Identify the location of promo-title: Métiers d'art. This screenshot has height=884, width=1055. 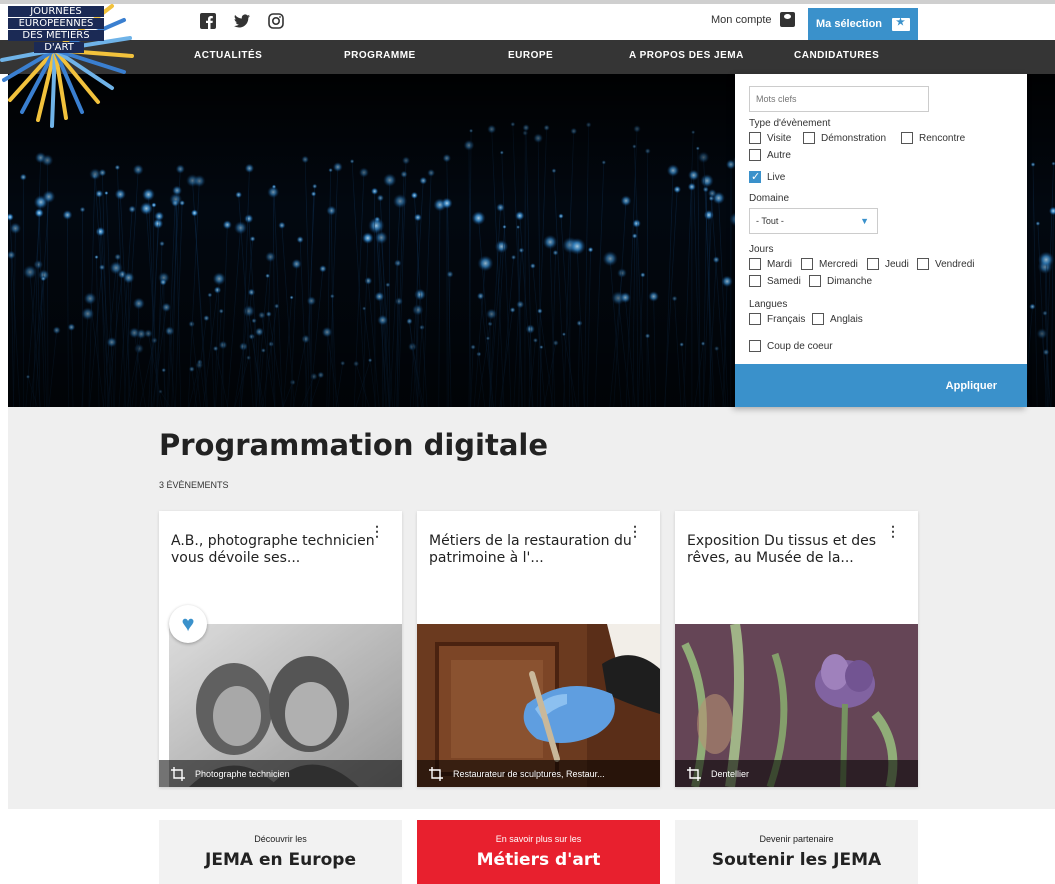
(538, 860).